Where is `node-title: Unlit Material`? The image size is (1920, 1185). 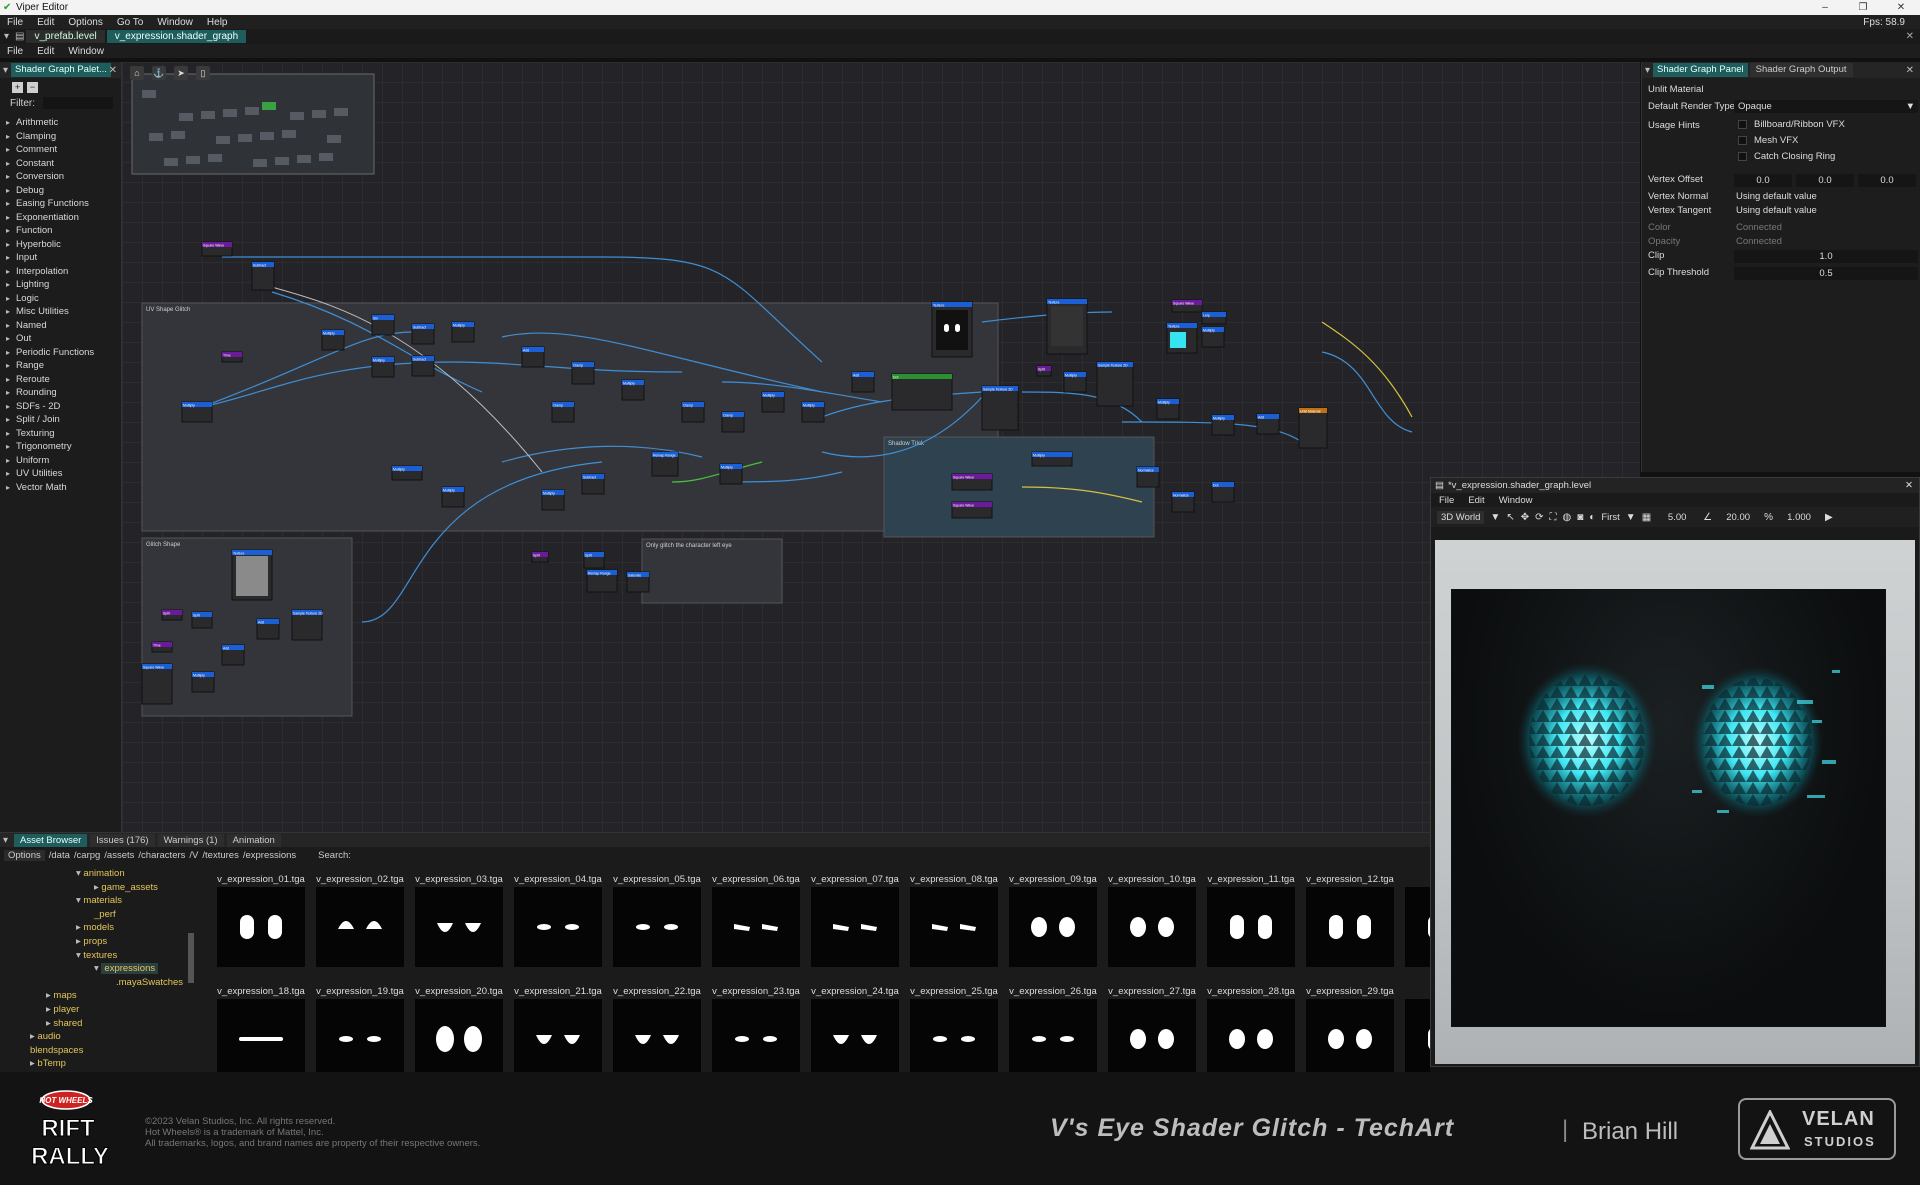 node-title: Unlit Material is located at coordinates (1310, 412).